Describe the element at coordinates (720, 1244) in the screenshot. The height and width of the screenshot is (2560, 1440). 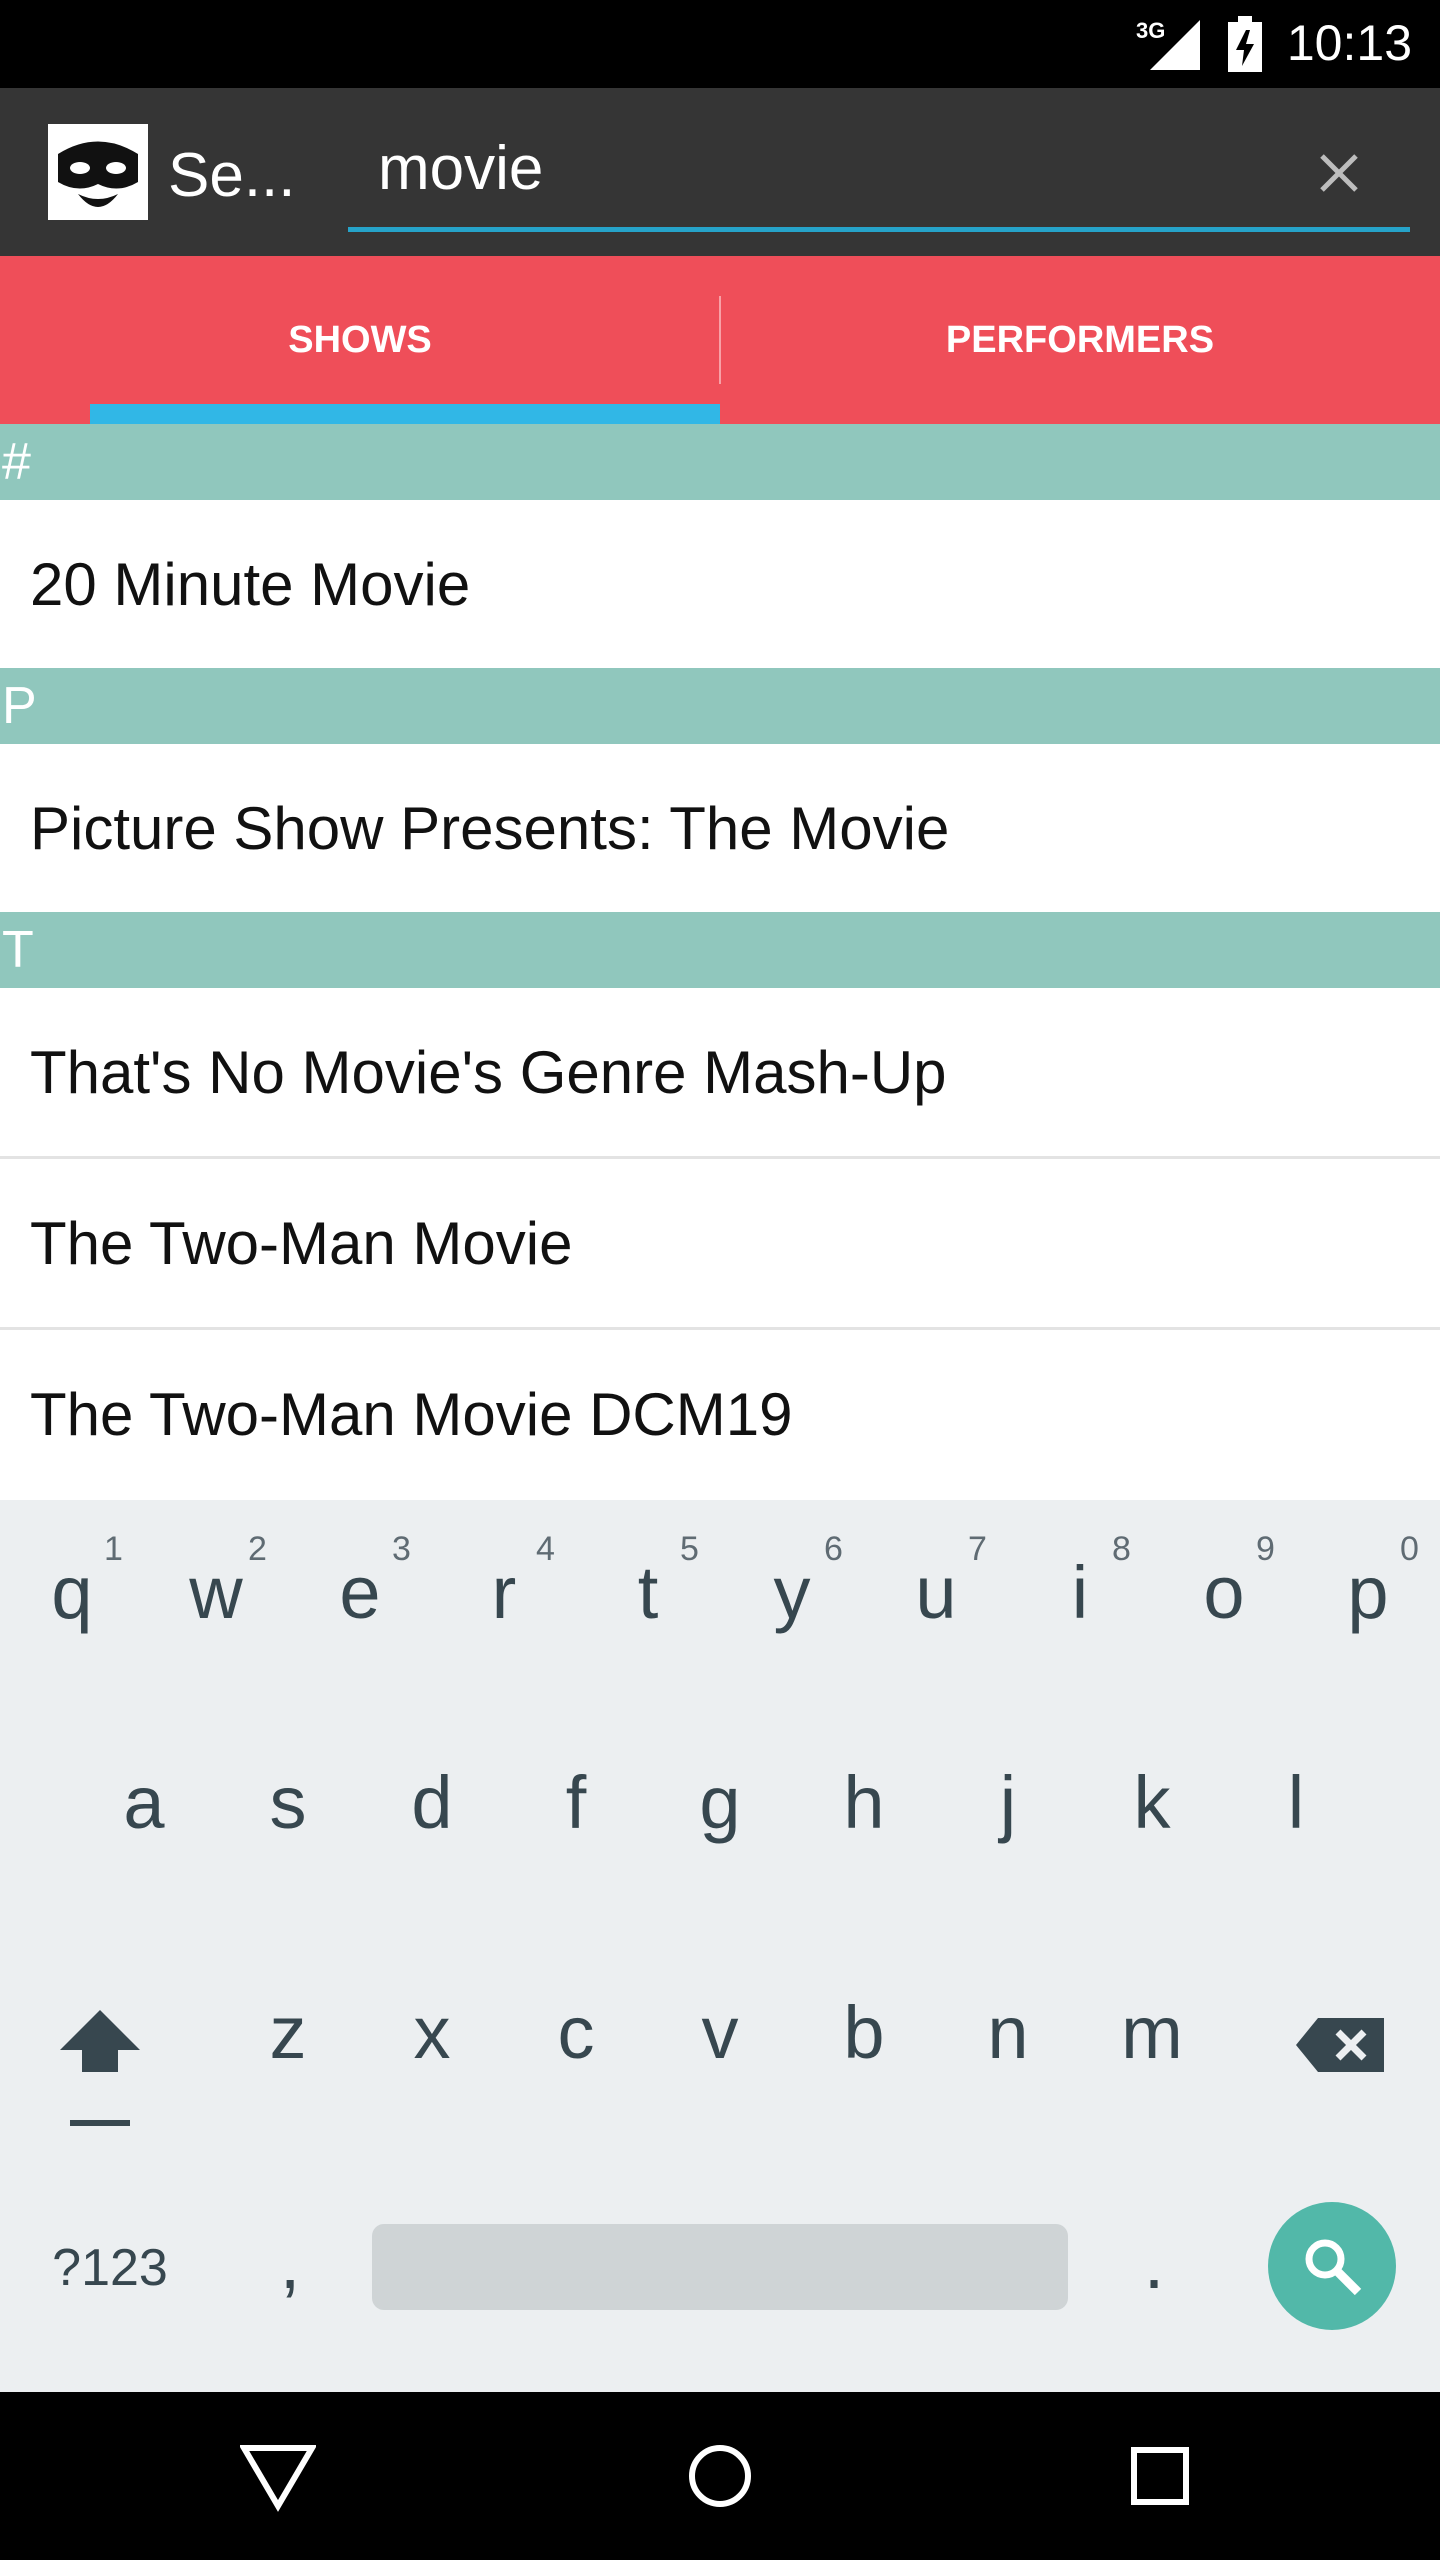
I see `list-item: The Two-Man Movie` at that location.